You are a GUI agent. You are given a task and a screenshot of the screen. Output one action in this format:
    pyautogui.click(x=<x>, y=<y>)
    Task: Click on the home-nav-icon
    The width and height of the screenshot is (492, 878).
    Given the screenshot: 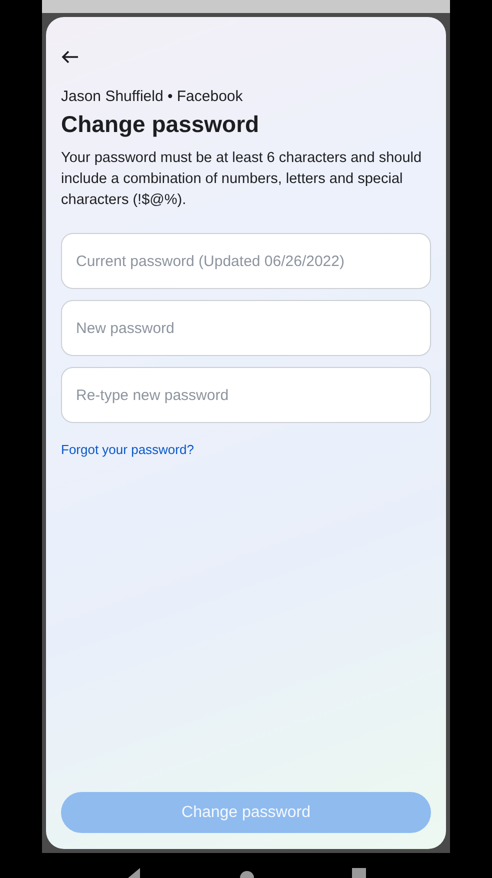 What is the action you would take?
    pyautogui.click(x=247, y=873)
    